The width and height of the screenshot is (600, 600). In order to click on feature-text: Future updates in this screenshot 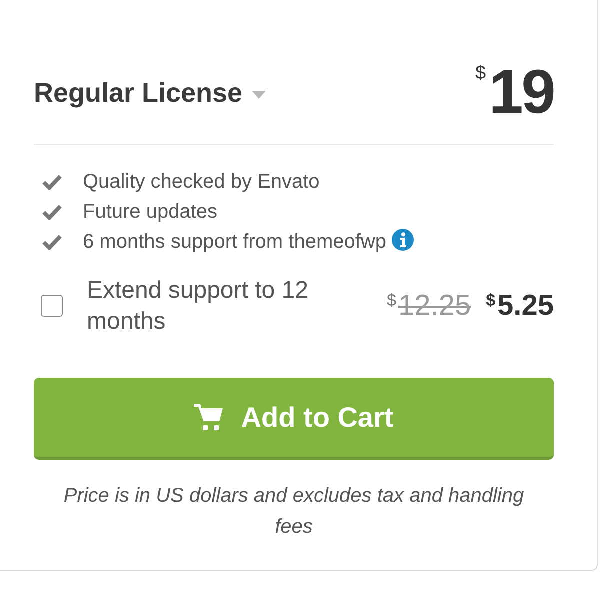, I will do `click(150, 212)`.